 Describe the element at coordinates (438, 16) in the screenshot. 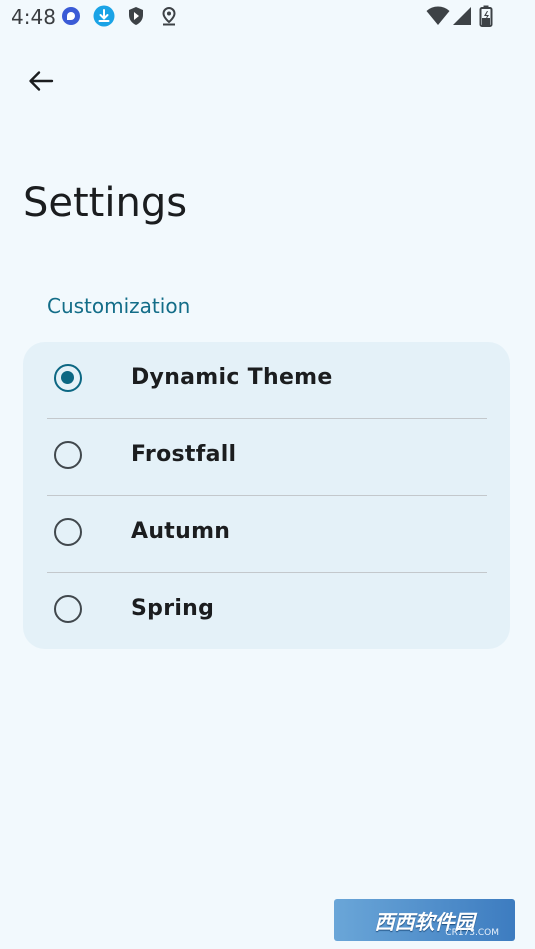

I see `wifi-icon` at that location.